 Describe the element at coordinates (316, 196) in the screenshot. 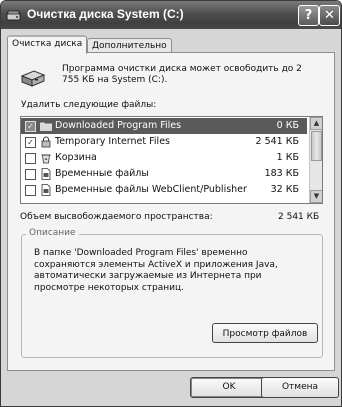

I see `scroll-down-button: ▼` at that location.